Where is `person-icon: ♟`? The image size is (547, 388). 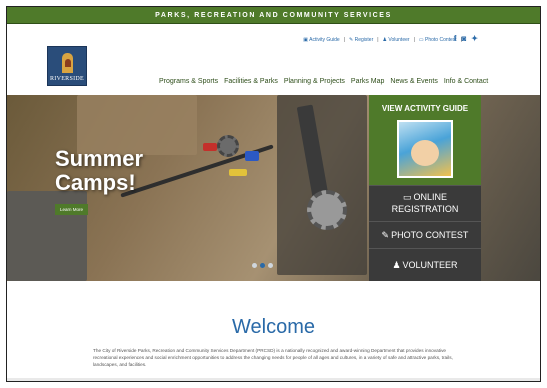
person-icon: ♟ is located at coordinates (396, 265).